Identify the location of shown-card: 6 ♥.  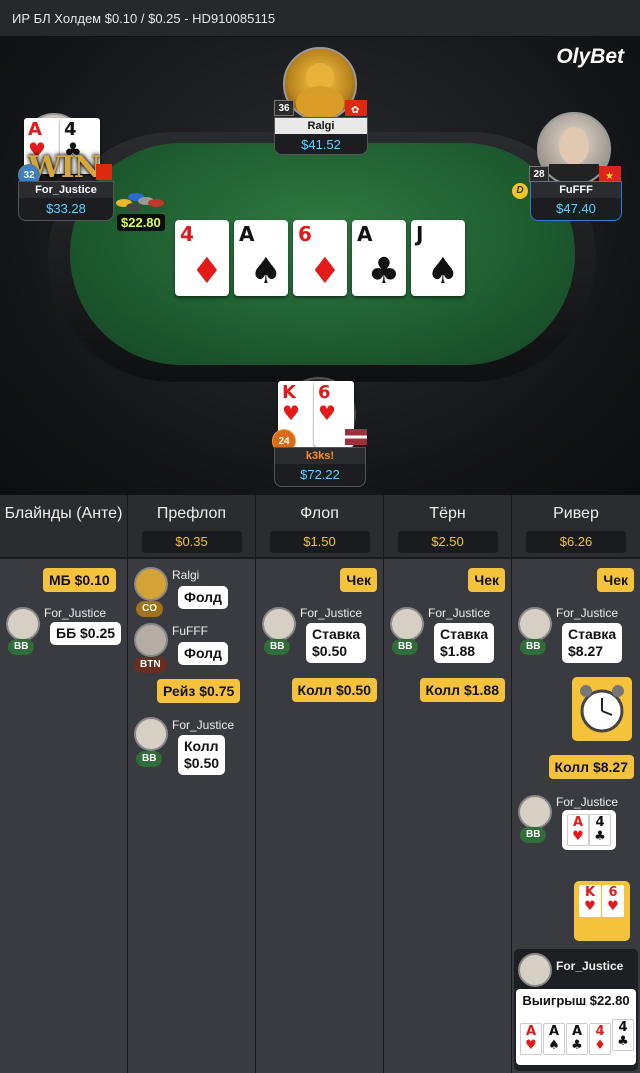
(613, 901).